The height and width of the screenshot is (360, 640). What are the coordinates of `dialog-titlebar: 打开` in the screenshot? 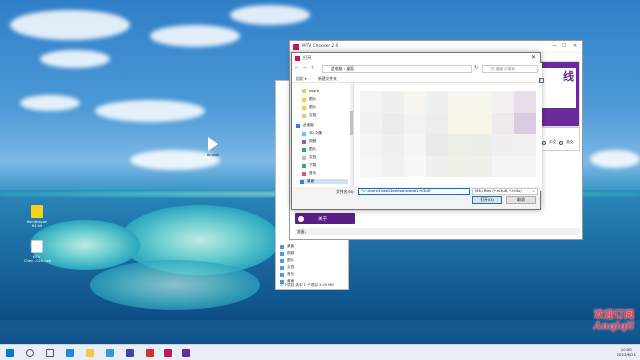 It's located at (416, 58).